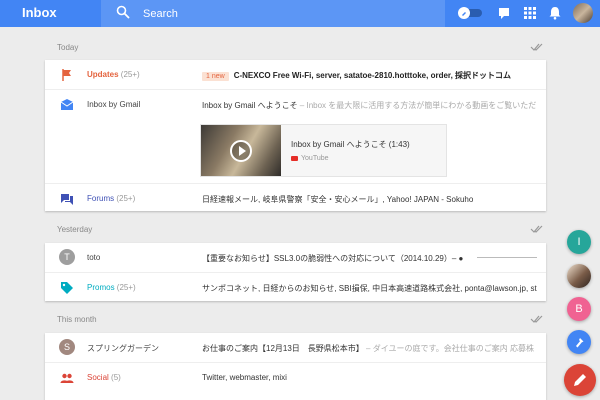 Image resolution: width=600 pixels, height=400 pixels. Describe the element at coordinates (39, 12) in the screenshot. I see `app-title: Inbox` at that location.